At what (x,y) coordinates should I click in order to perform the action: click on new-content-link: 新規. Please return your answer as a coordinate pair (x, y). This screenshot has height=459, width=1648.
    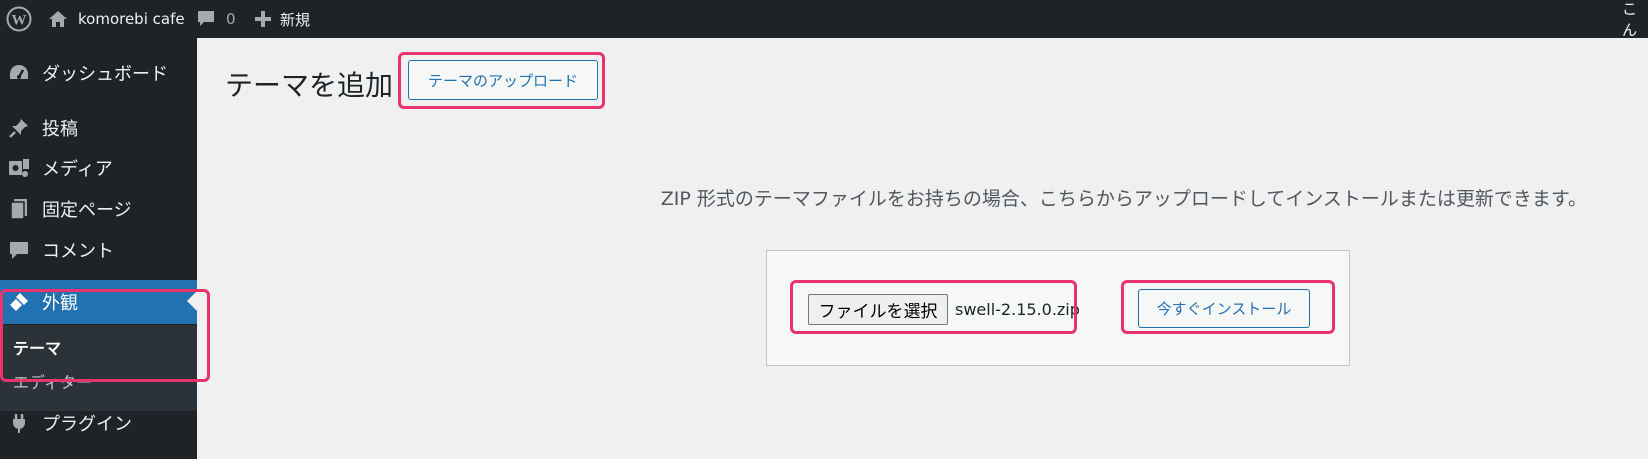
    Looking at the image, I should click on (282, 19).